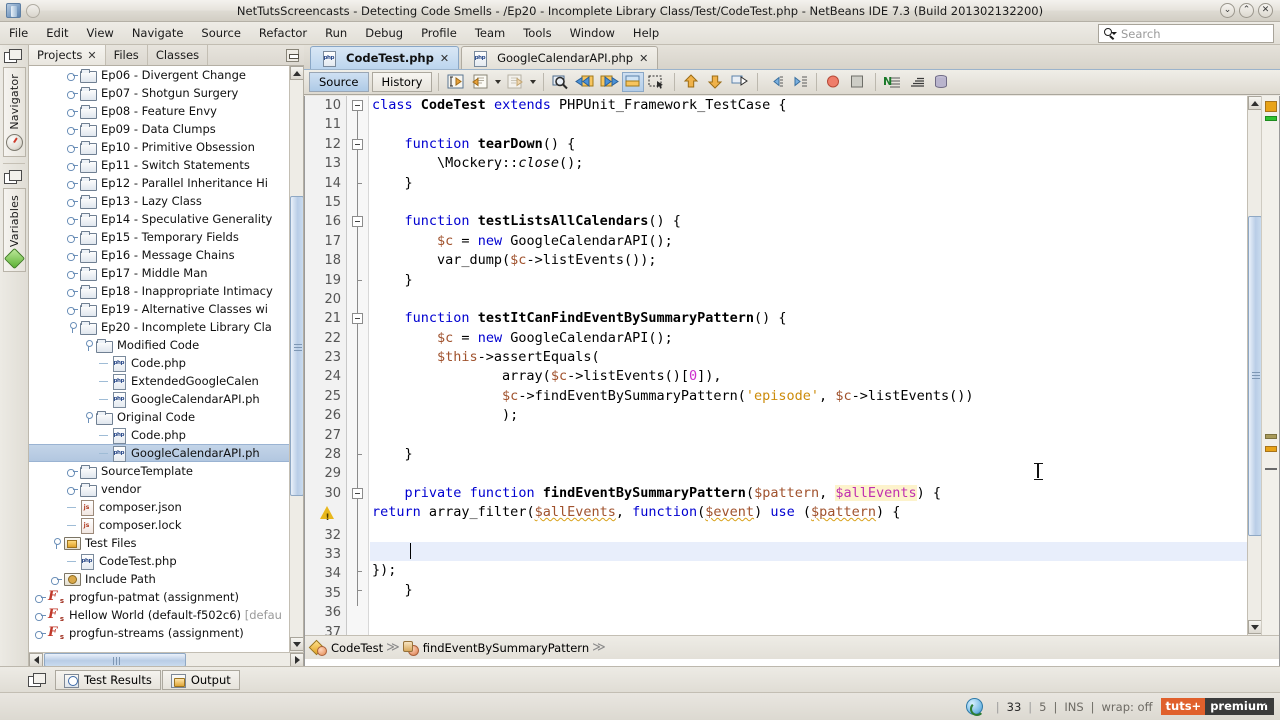 The image size is (1280, 720). What do you see at coordinates (817, 338) in the screenshot?
I see `code-line: $c = new GoogleCalendarAPI();` at bounding box center [817, 338].